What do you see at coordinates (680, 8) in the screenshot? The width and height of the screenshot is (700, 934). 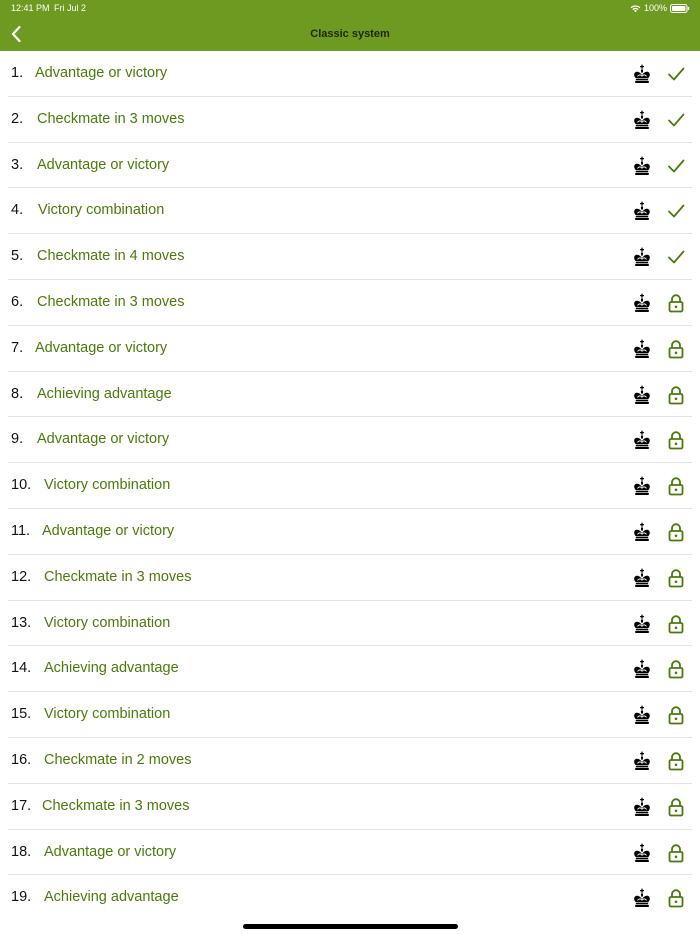 I see `battery-icon` at bounding box center [680, 8].